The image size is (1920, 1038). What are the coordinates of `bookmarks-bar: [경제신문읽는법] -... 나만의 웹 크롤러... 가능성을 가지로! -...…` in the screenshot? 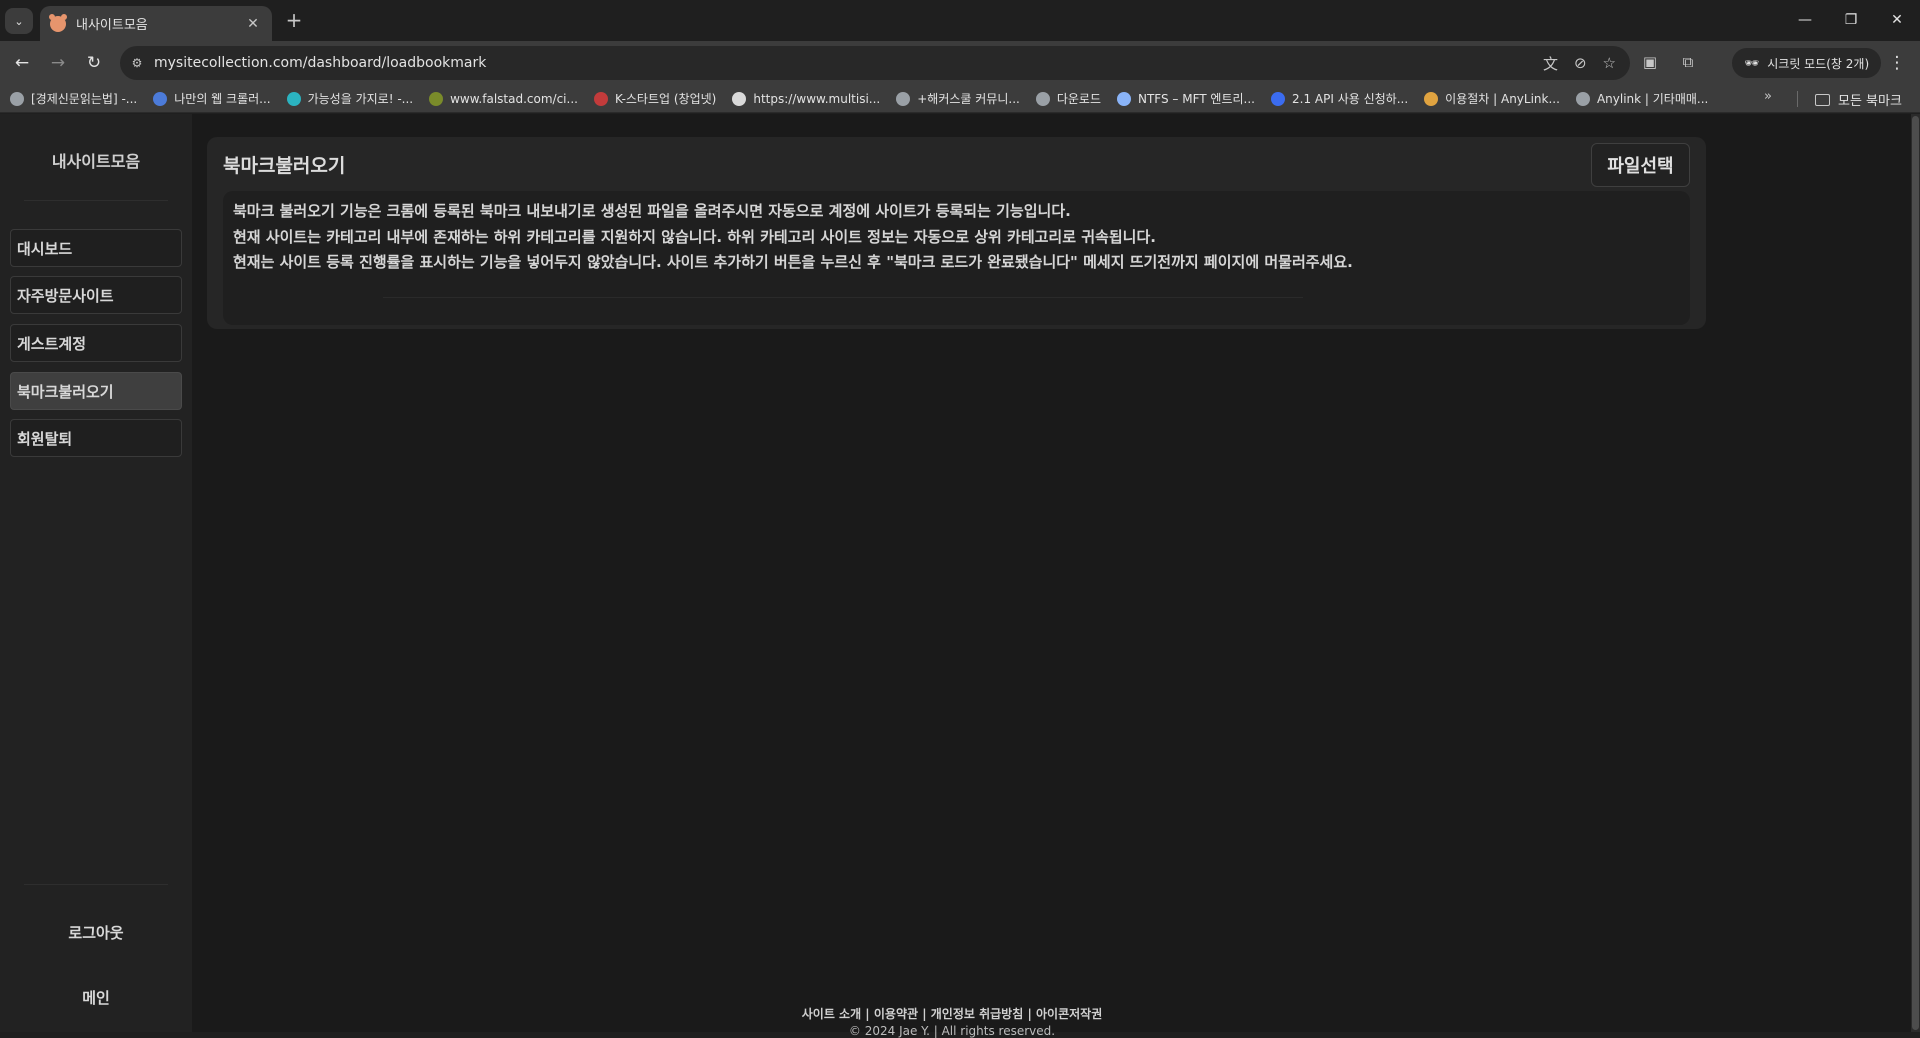 It's located at (960, 99).